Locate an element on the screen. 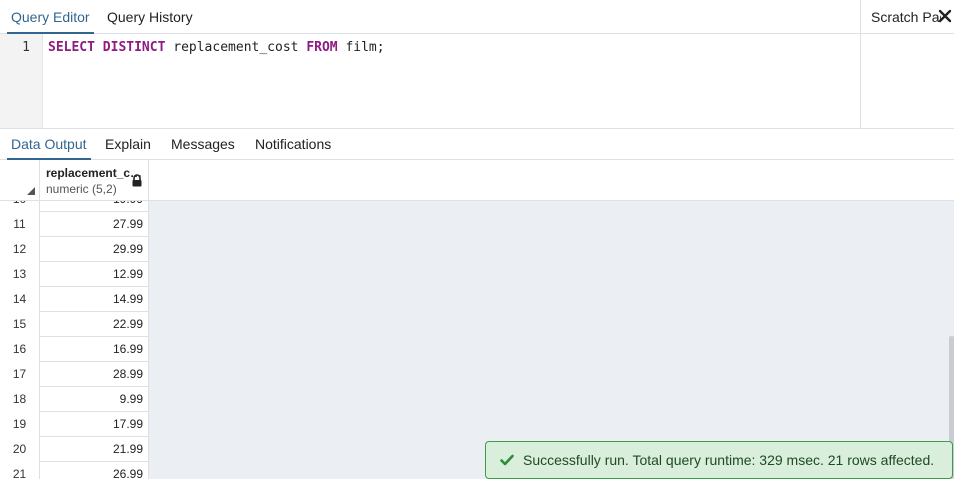  table-row: 11 27.99 is located at coordinates (74, 224).